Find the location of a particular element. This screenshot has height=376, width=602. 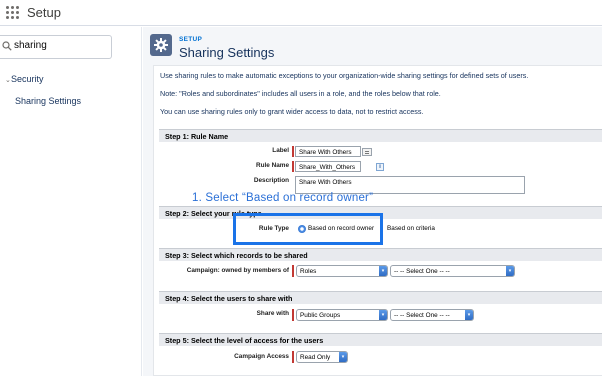

step-1-header: Step 1: Rule Name is located at coordinates (380, 135).